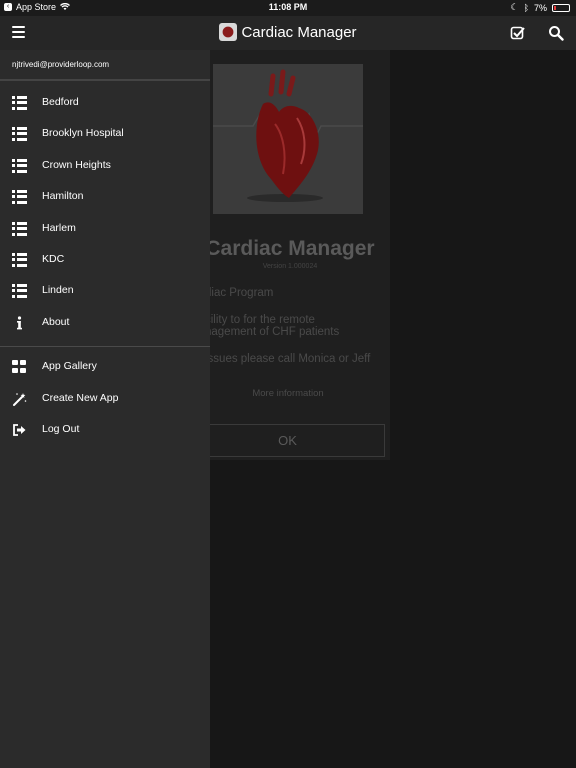 The width and height of the screenshot is (576, 768). What do you see at coordinates (61, 429) in the screenshot?
I see `sidebar-item-label: Log Out` at bounding box center [61, 429].